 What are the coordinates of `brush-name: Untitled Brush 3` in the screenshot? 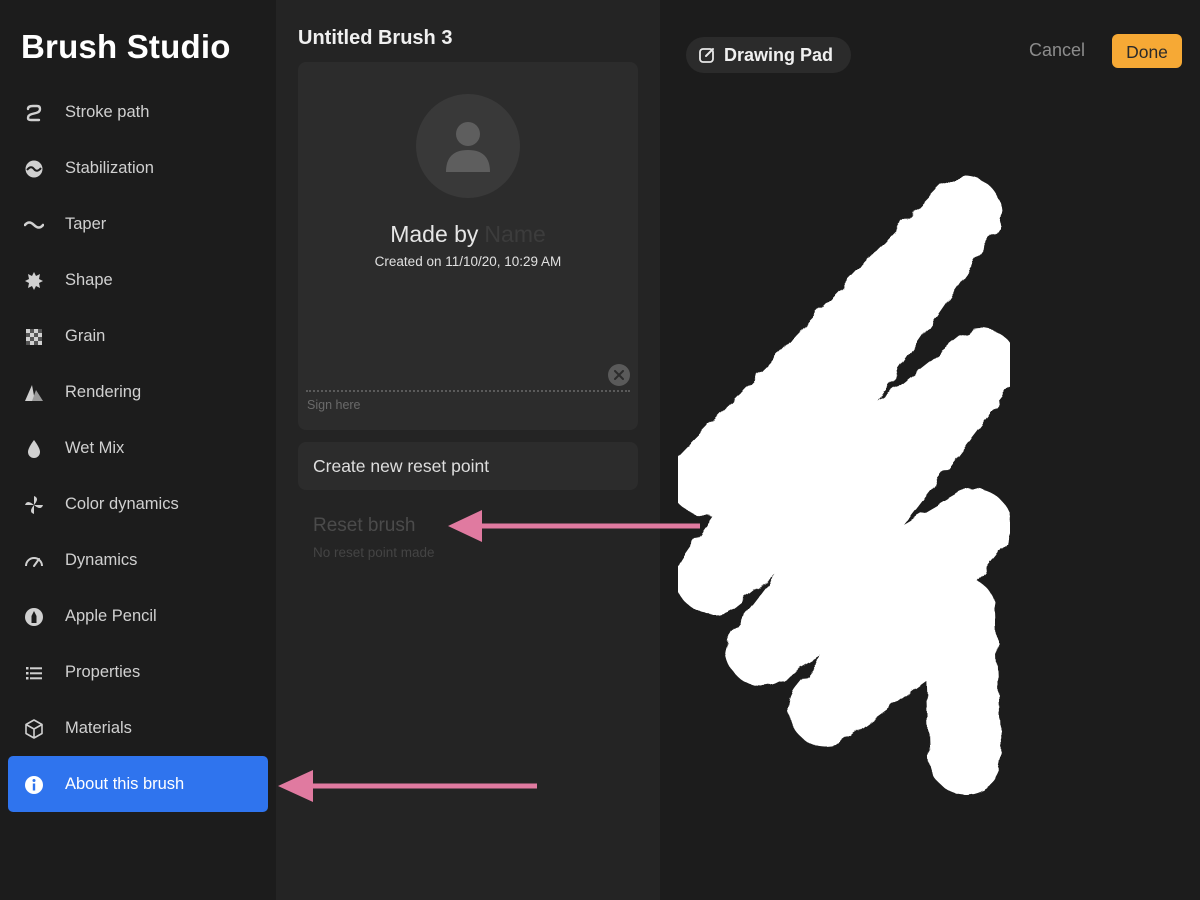 It's located at (375, 38).